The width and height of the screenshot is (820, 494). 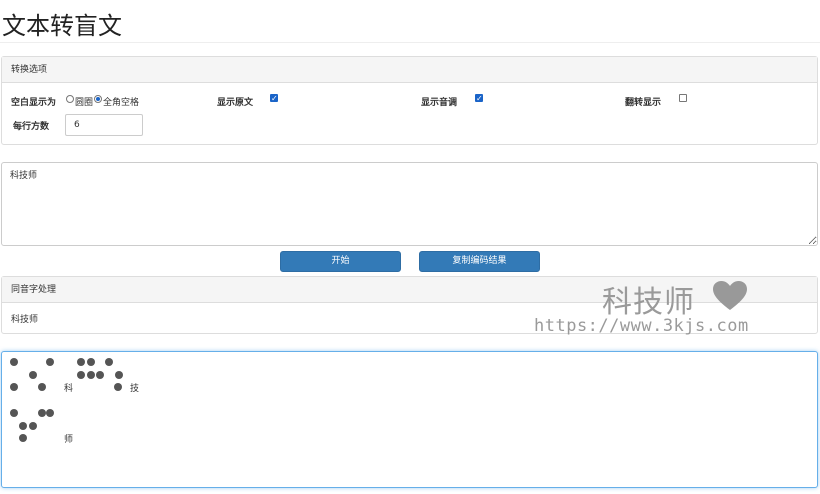 What do you see at coordinates (409, 70) in the screenshot?
I see `options-heading: 转换选项` at bounding box center [409, 70].